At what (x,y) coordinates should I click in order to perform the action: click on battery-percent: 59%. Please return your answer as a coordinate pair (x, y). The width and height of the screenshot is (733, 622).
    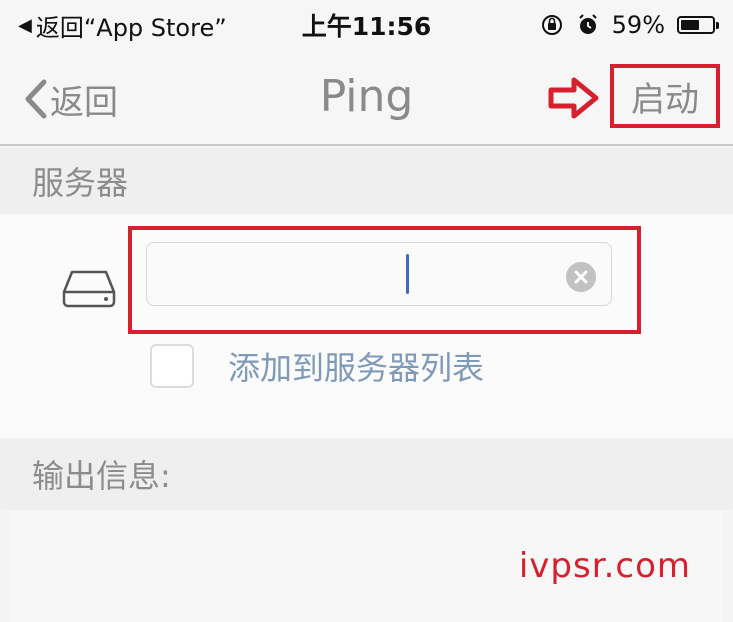
    Looking at the image, I should click on (638, 25).